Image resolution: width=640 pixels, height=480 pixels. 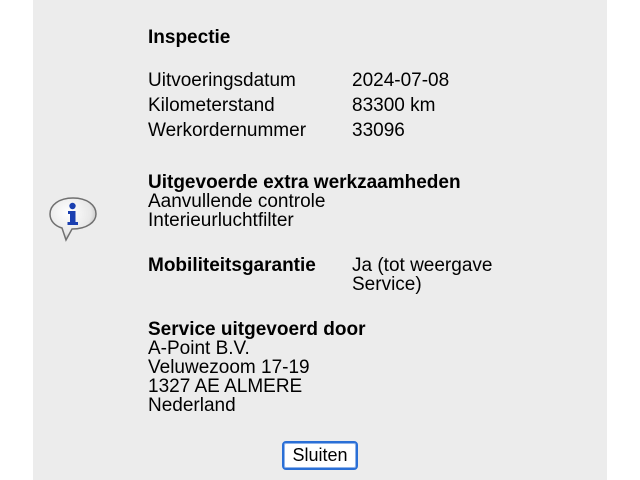 What do you see at coordinates (189, 37) in the screenshot?
I see `dialog-title: Inspectie` at bounding box center [189, 37].